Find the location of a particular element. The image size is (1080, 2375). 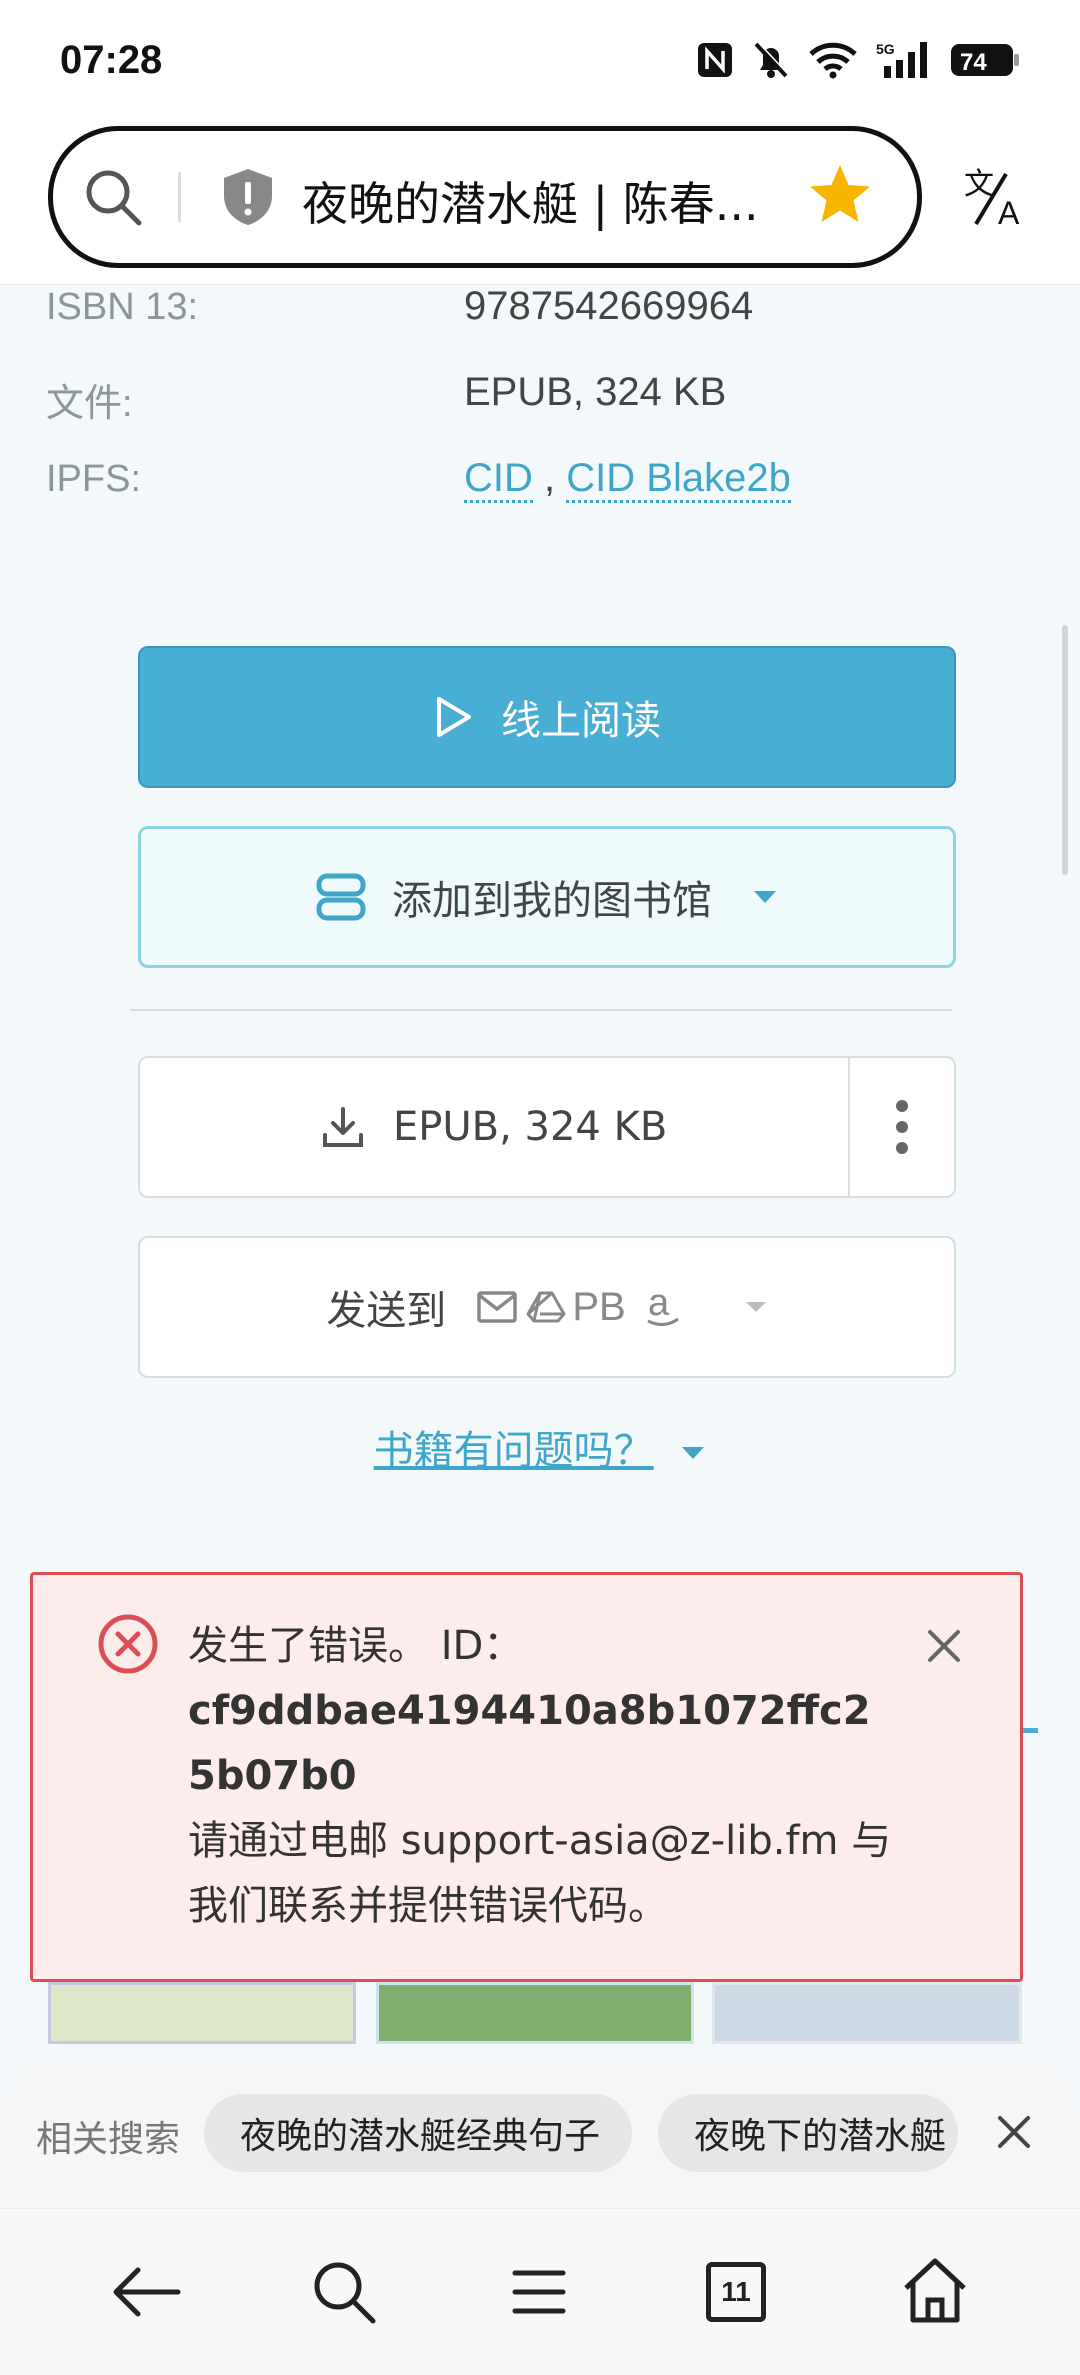

read-online-button: 线上阅读 is located at coordinates (547, 717).